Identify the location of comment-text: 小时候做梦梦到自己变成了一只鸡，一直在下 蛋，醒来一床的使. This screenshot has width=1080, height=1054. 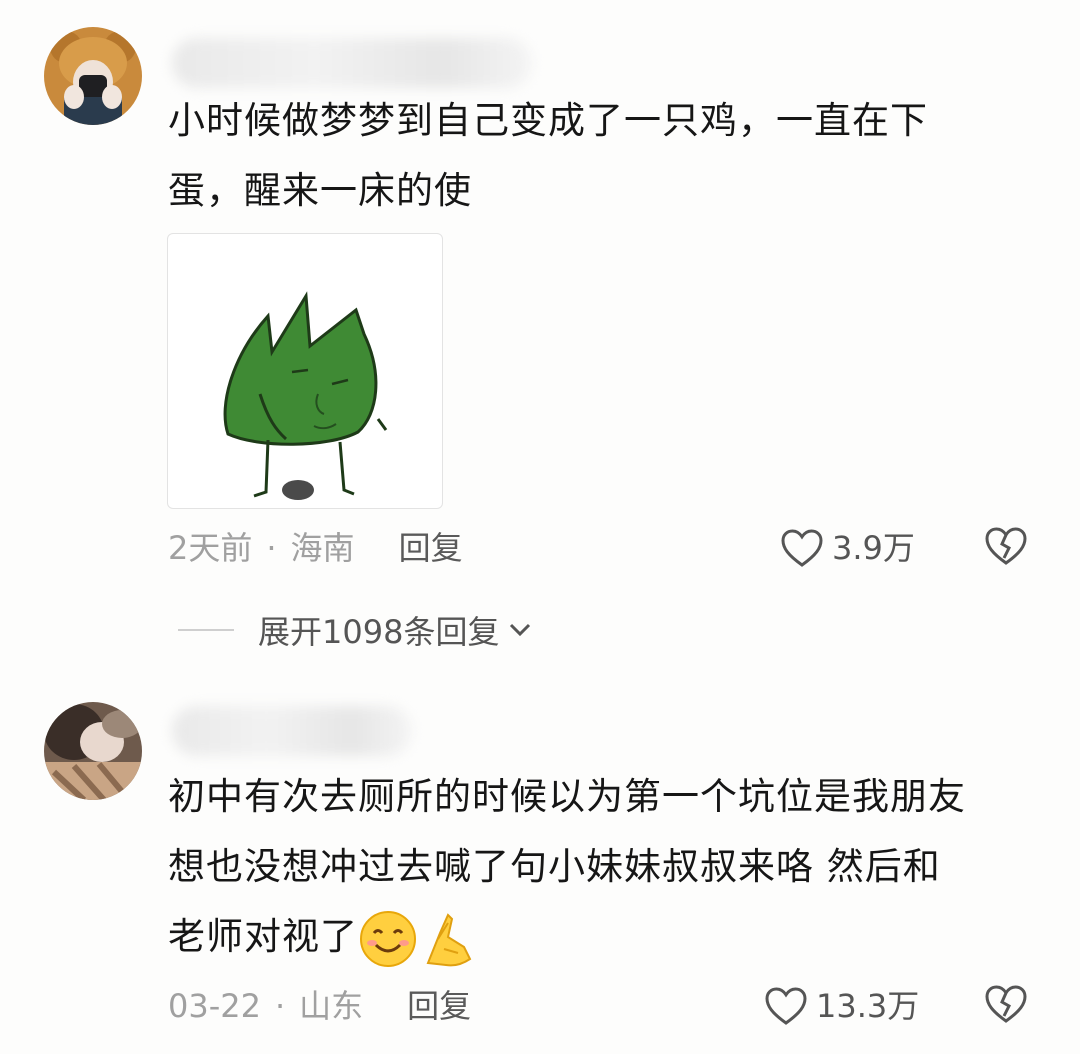
(548, 156).